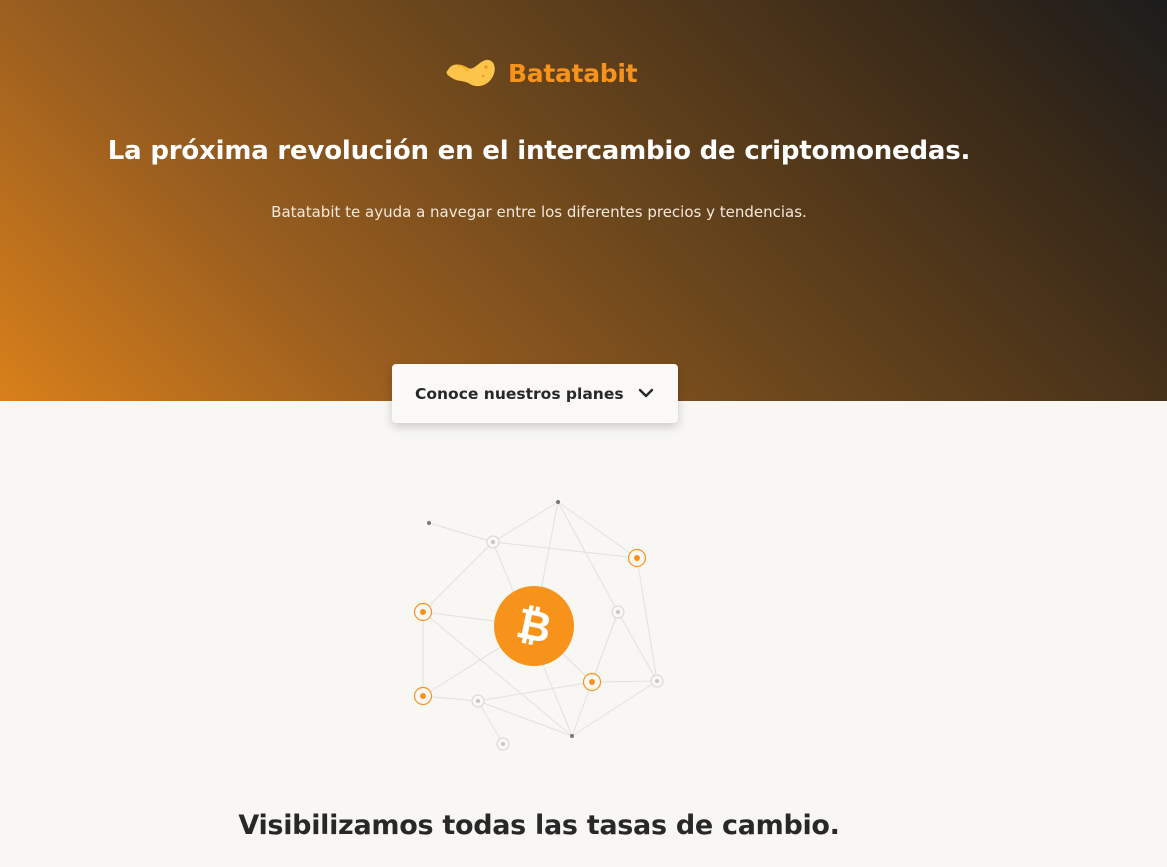 The height and width of the screenshot is (867, 1167). What do you see at coordinates (573, 73) in the screenshot?
I see `brand-name: Batatabit` at bounding box center [573, 73].